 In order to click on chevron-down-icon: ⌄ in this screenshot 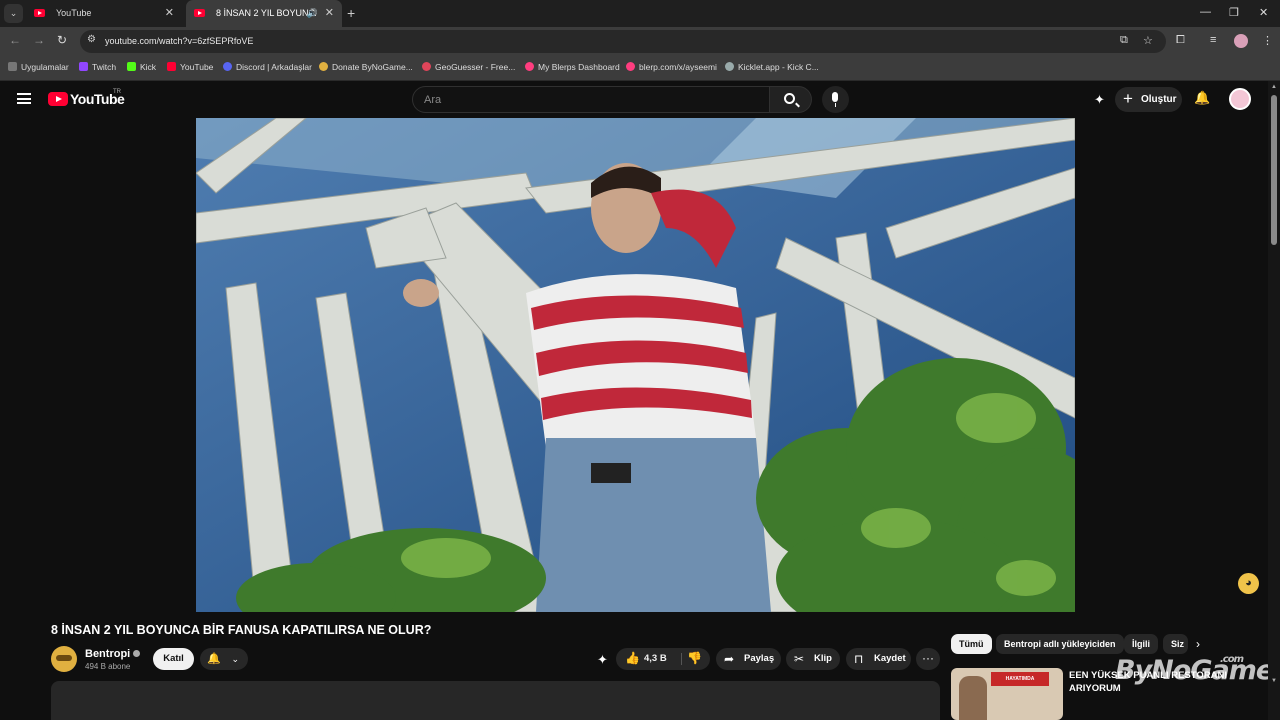, I will do `click(235, 659)`.